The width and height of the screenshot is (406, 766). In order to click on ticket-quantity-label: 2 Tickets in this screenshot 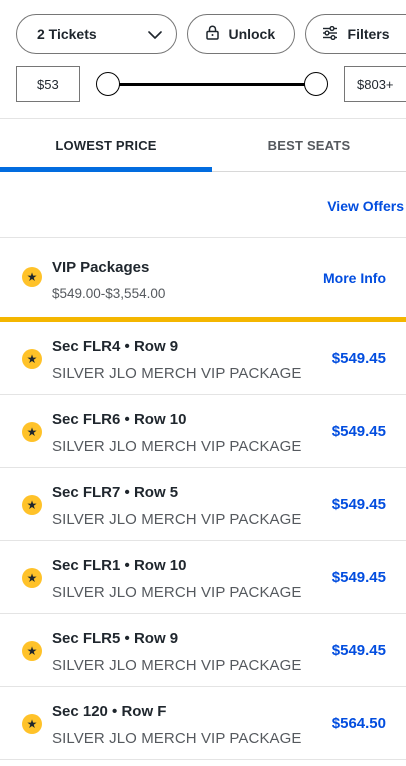, I will do `click(67, 34)`.